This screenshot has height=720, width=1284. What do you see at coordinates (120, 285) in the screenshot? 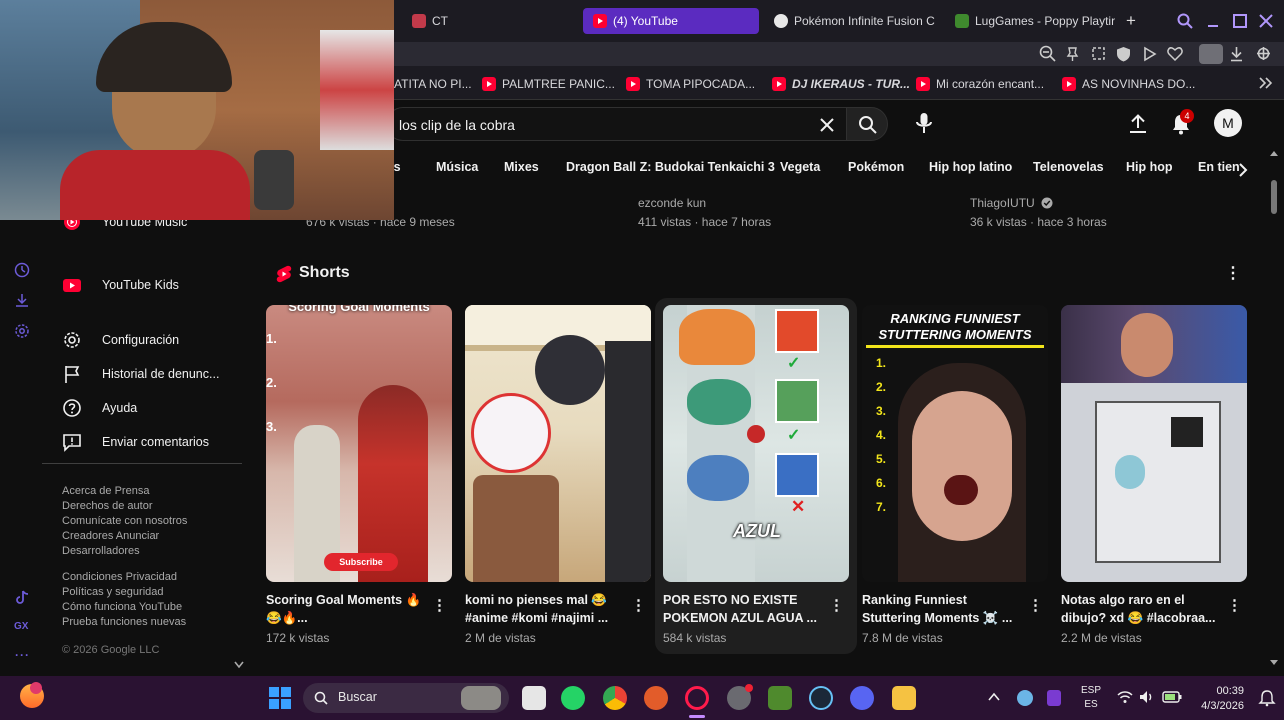
I see `sidebar-item-youtube-kids: YouTube Kids` at bounding box center [120, 285].